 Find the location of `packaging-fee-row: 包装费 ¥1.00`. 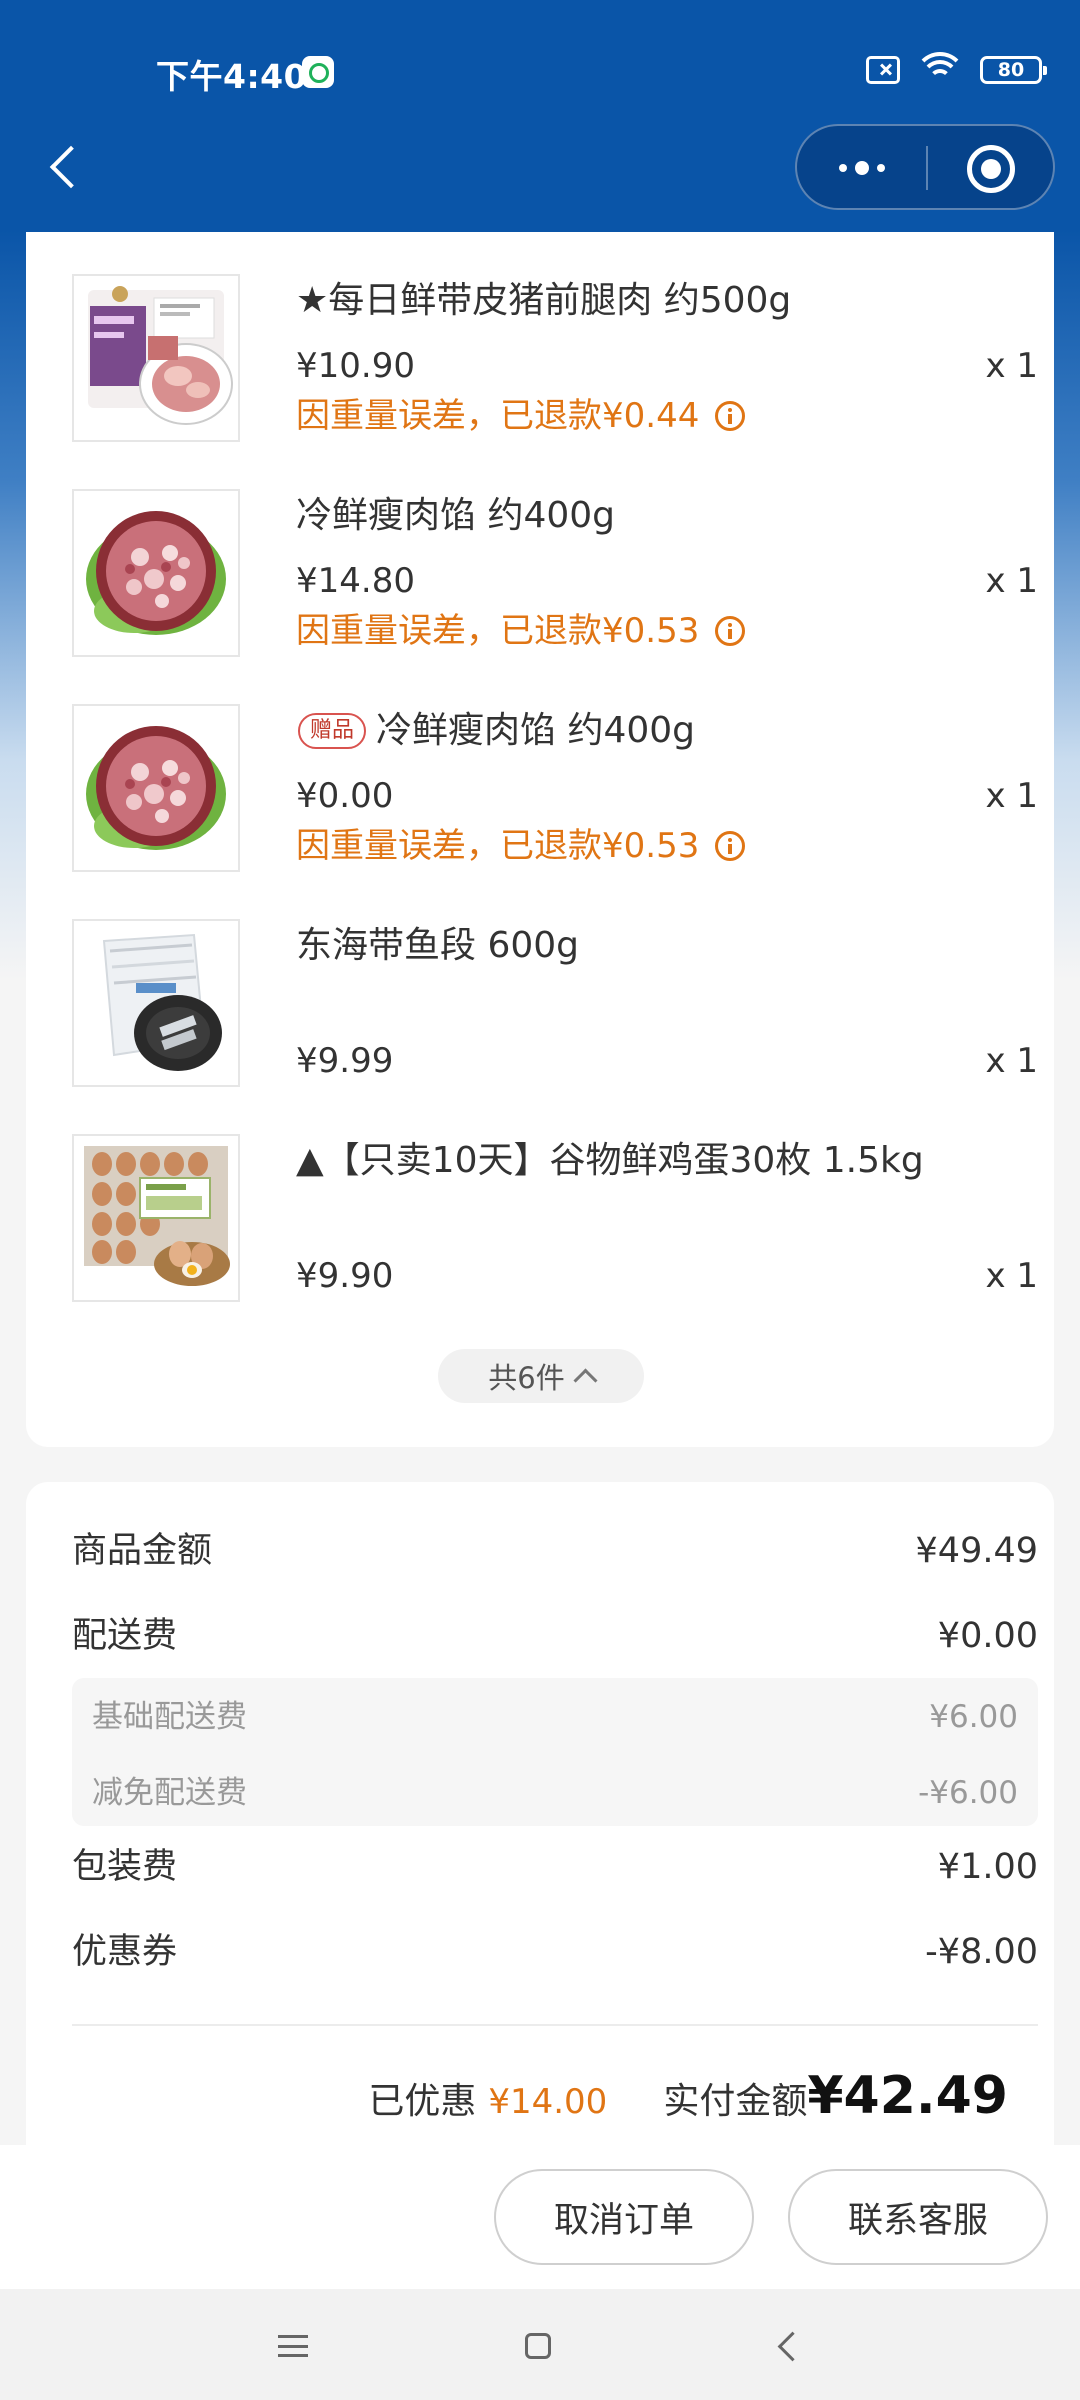

packaging-fee-row: 包装费 ¥1.00 is located at coordinates (555, 1867).